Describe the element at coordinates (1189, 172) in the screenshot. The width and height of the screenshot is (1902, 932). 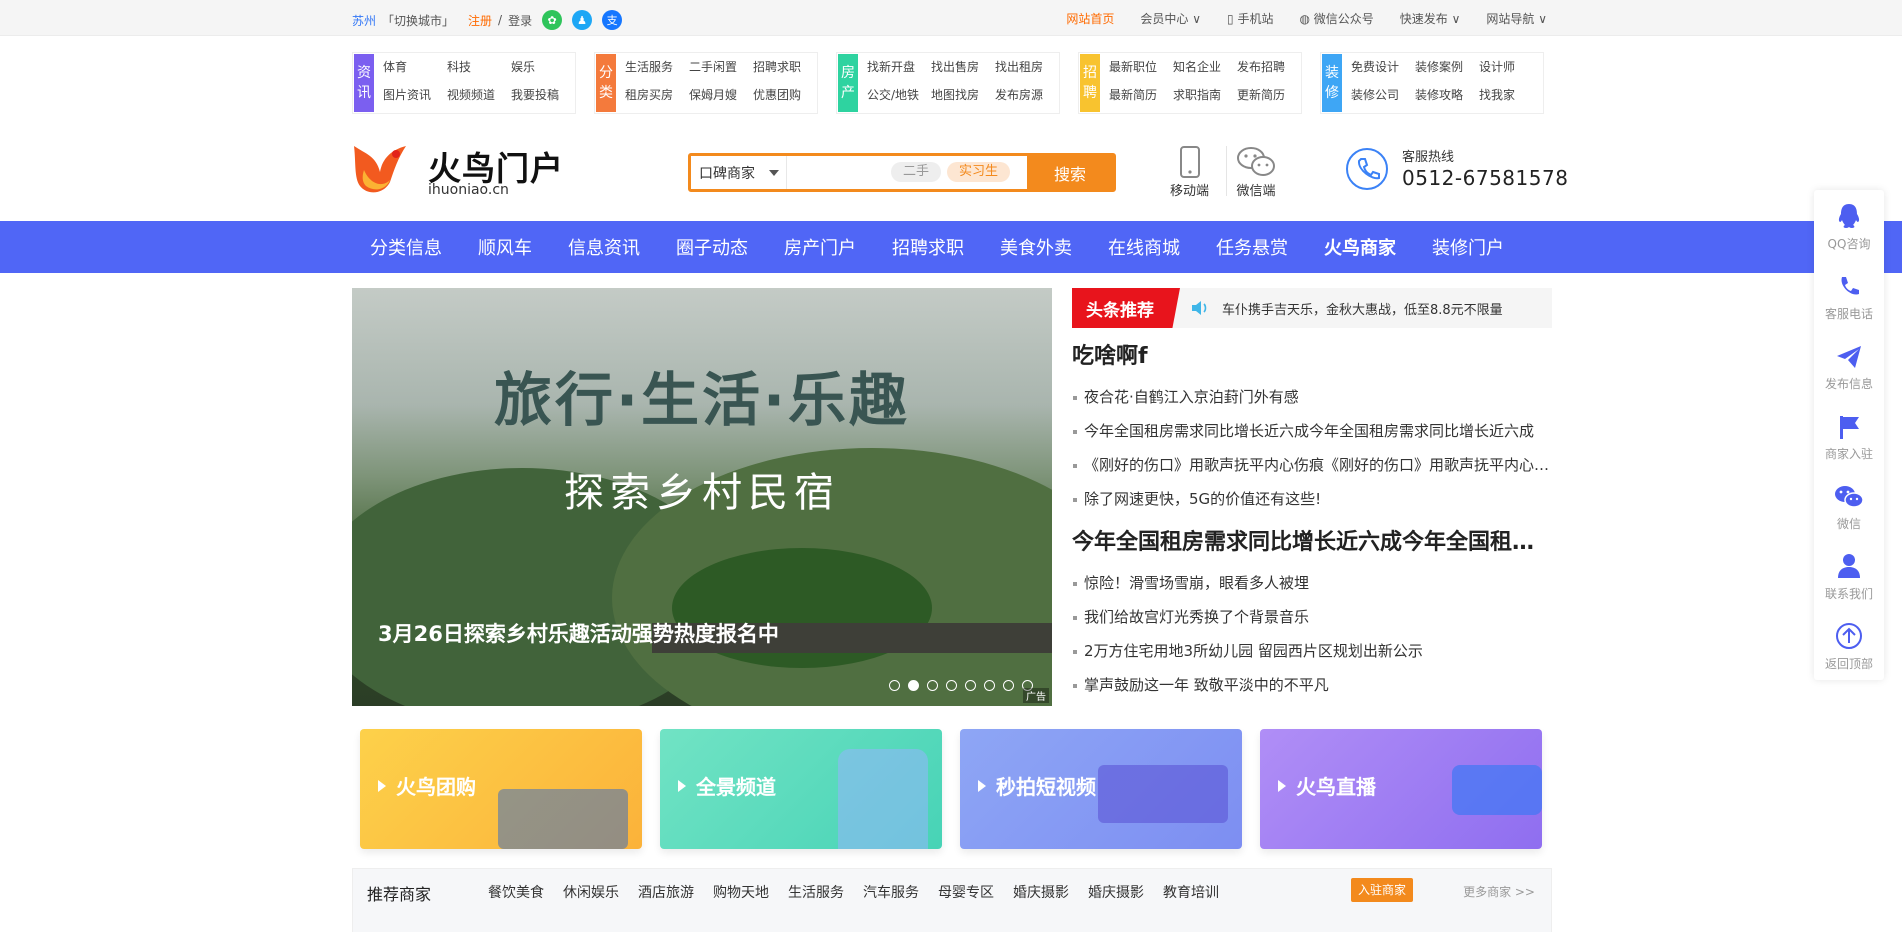
I see `mobile-app-link: 移动端` at that location.